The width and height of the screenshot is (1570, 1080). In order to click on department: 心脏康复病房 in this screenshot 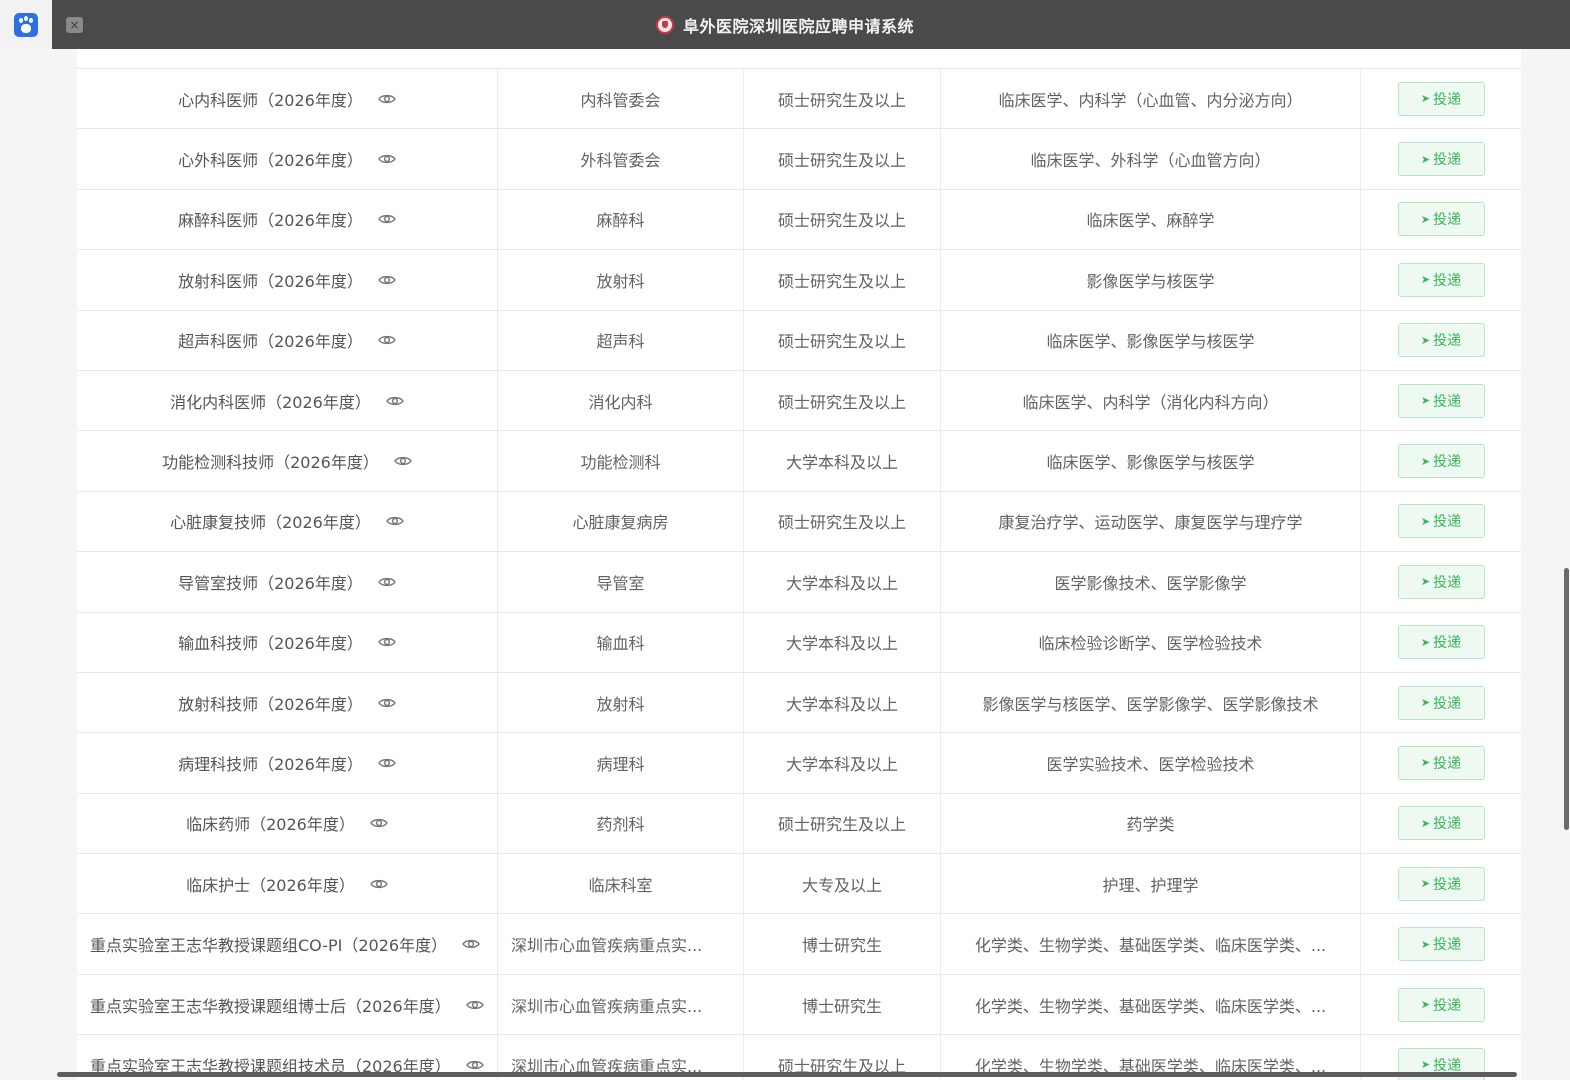, I will do `click(620, 523)`.